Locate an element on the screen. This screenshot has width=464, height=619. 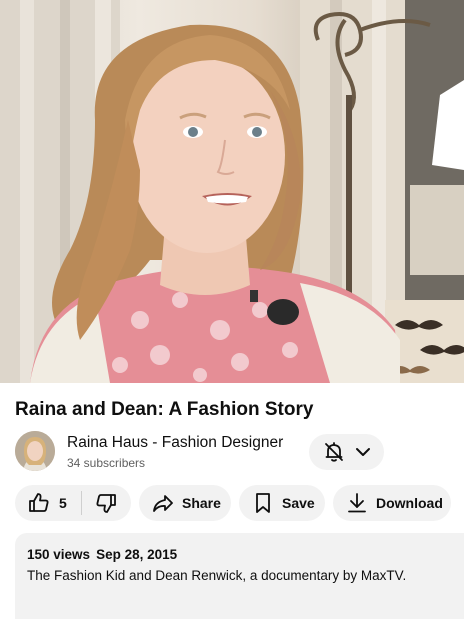
save-button: Save is located at coordinates (282, 503).